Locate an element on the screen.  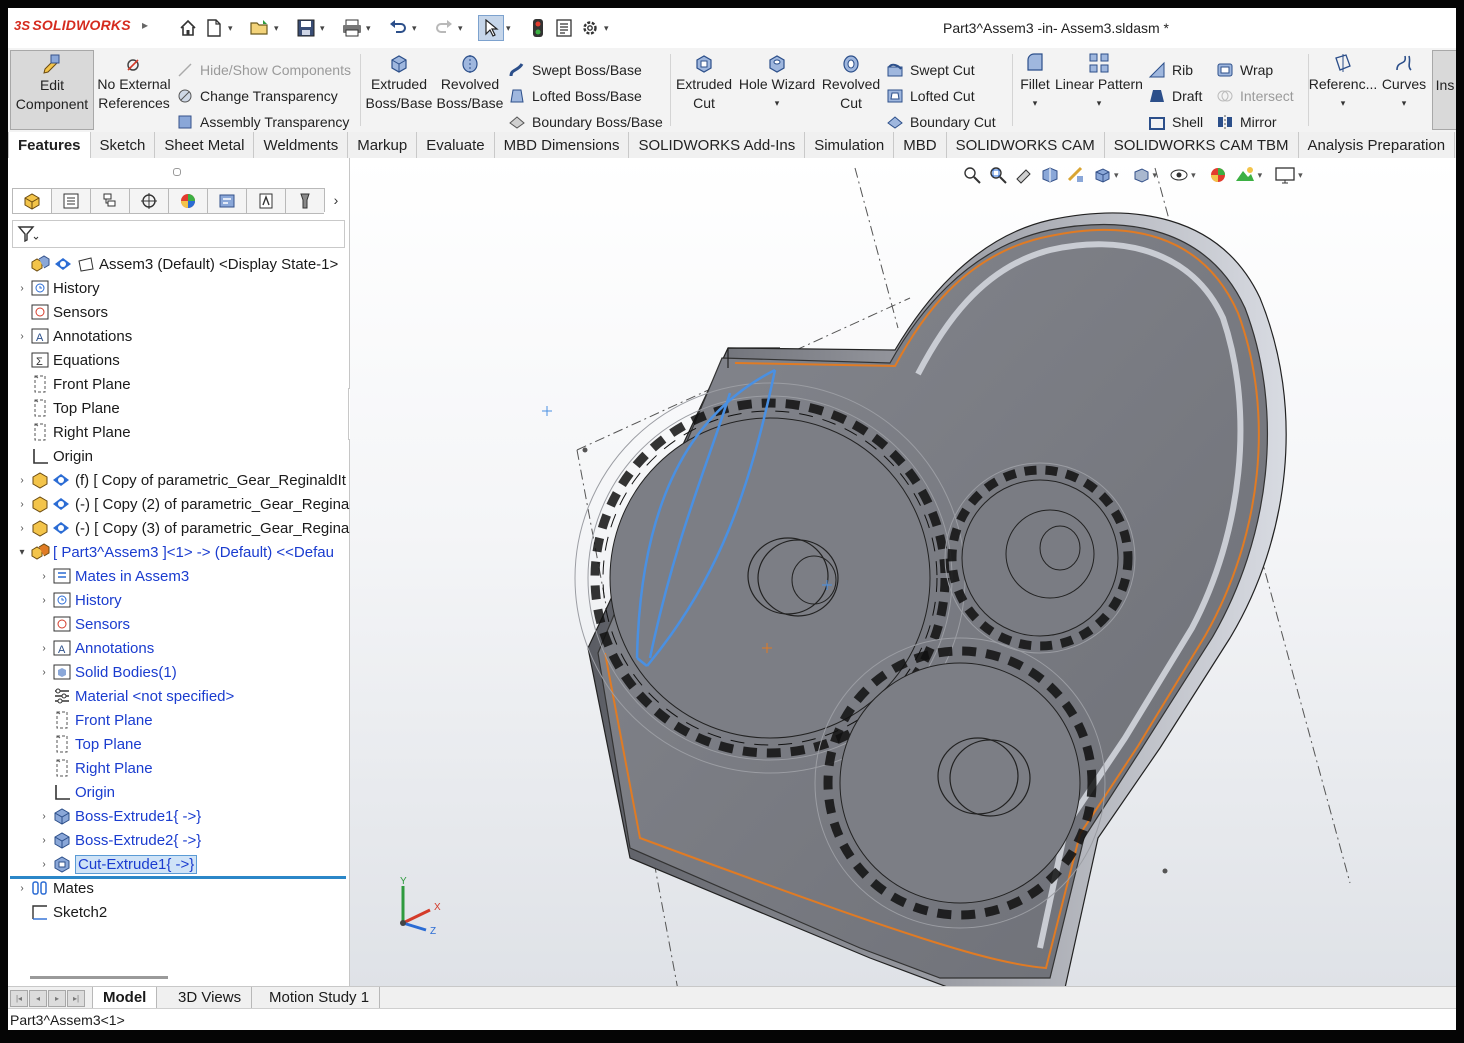
tree-mates-in-assem3: › Mates in Assem3 is located at coordinates (112, 576).